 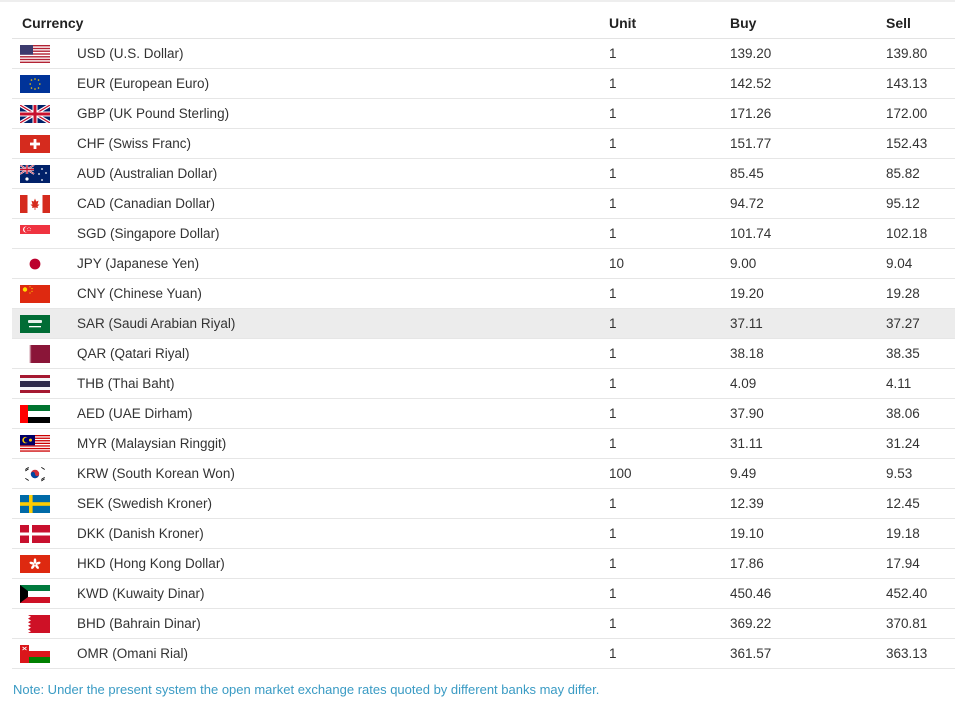 What do you see at coordinates (808, 173) in the screenshot?
I see `buy-rate-cell: 85.45` at bounding box center [808, 173].